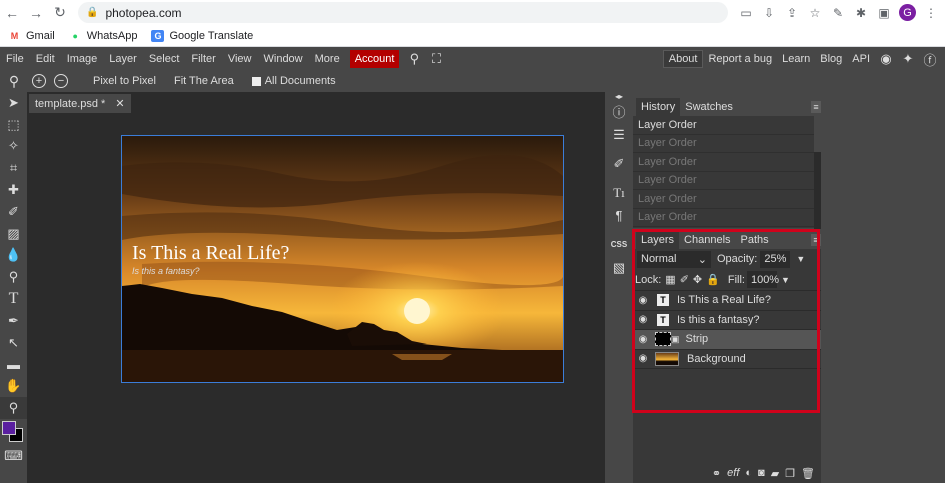  What do you see at coordinates (755, 240) in the screenshot?
I see `tab-paths: Paths` at bounding box center [755, 240].